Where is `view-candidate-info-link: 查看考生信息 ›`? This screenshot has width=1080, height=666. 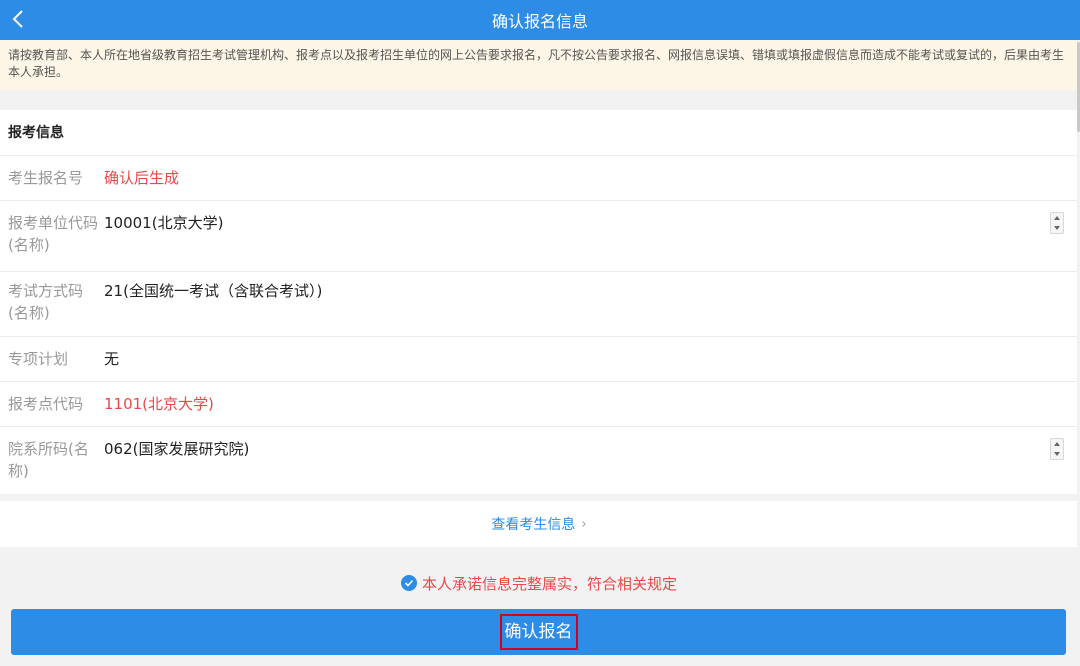 view-candidate-info-link: 查看考生信息 › is located at coordinates (538, 524).